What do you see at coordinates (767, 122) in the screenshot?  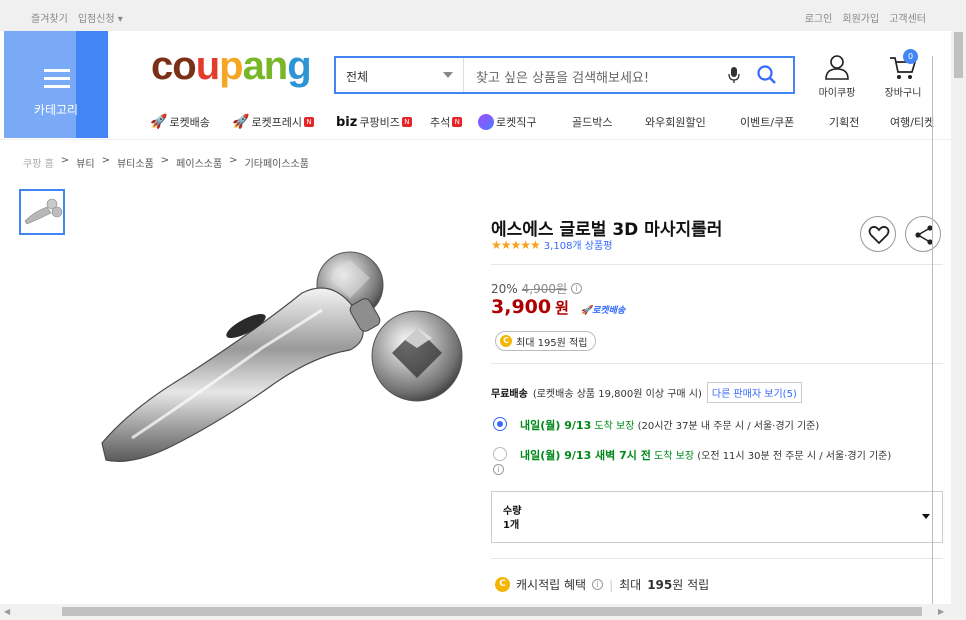 I see `nav-event-coupon: 이벤트/쿠폰` at bounding box center [767, 122].